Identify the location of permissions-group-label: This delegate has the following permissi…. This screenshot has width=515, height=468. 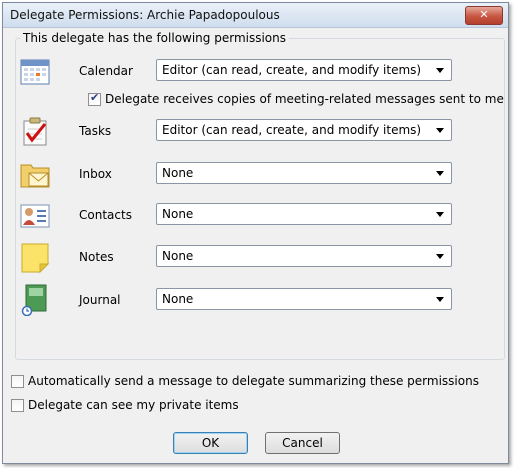
(155, 38).